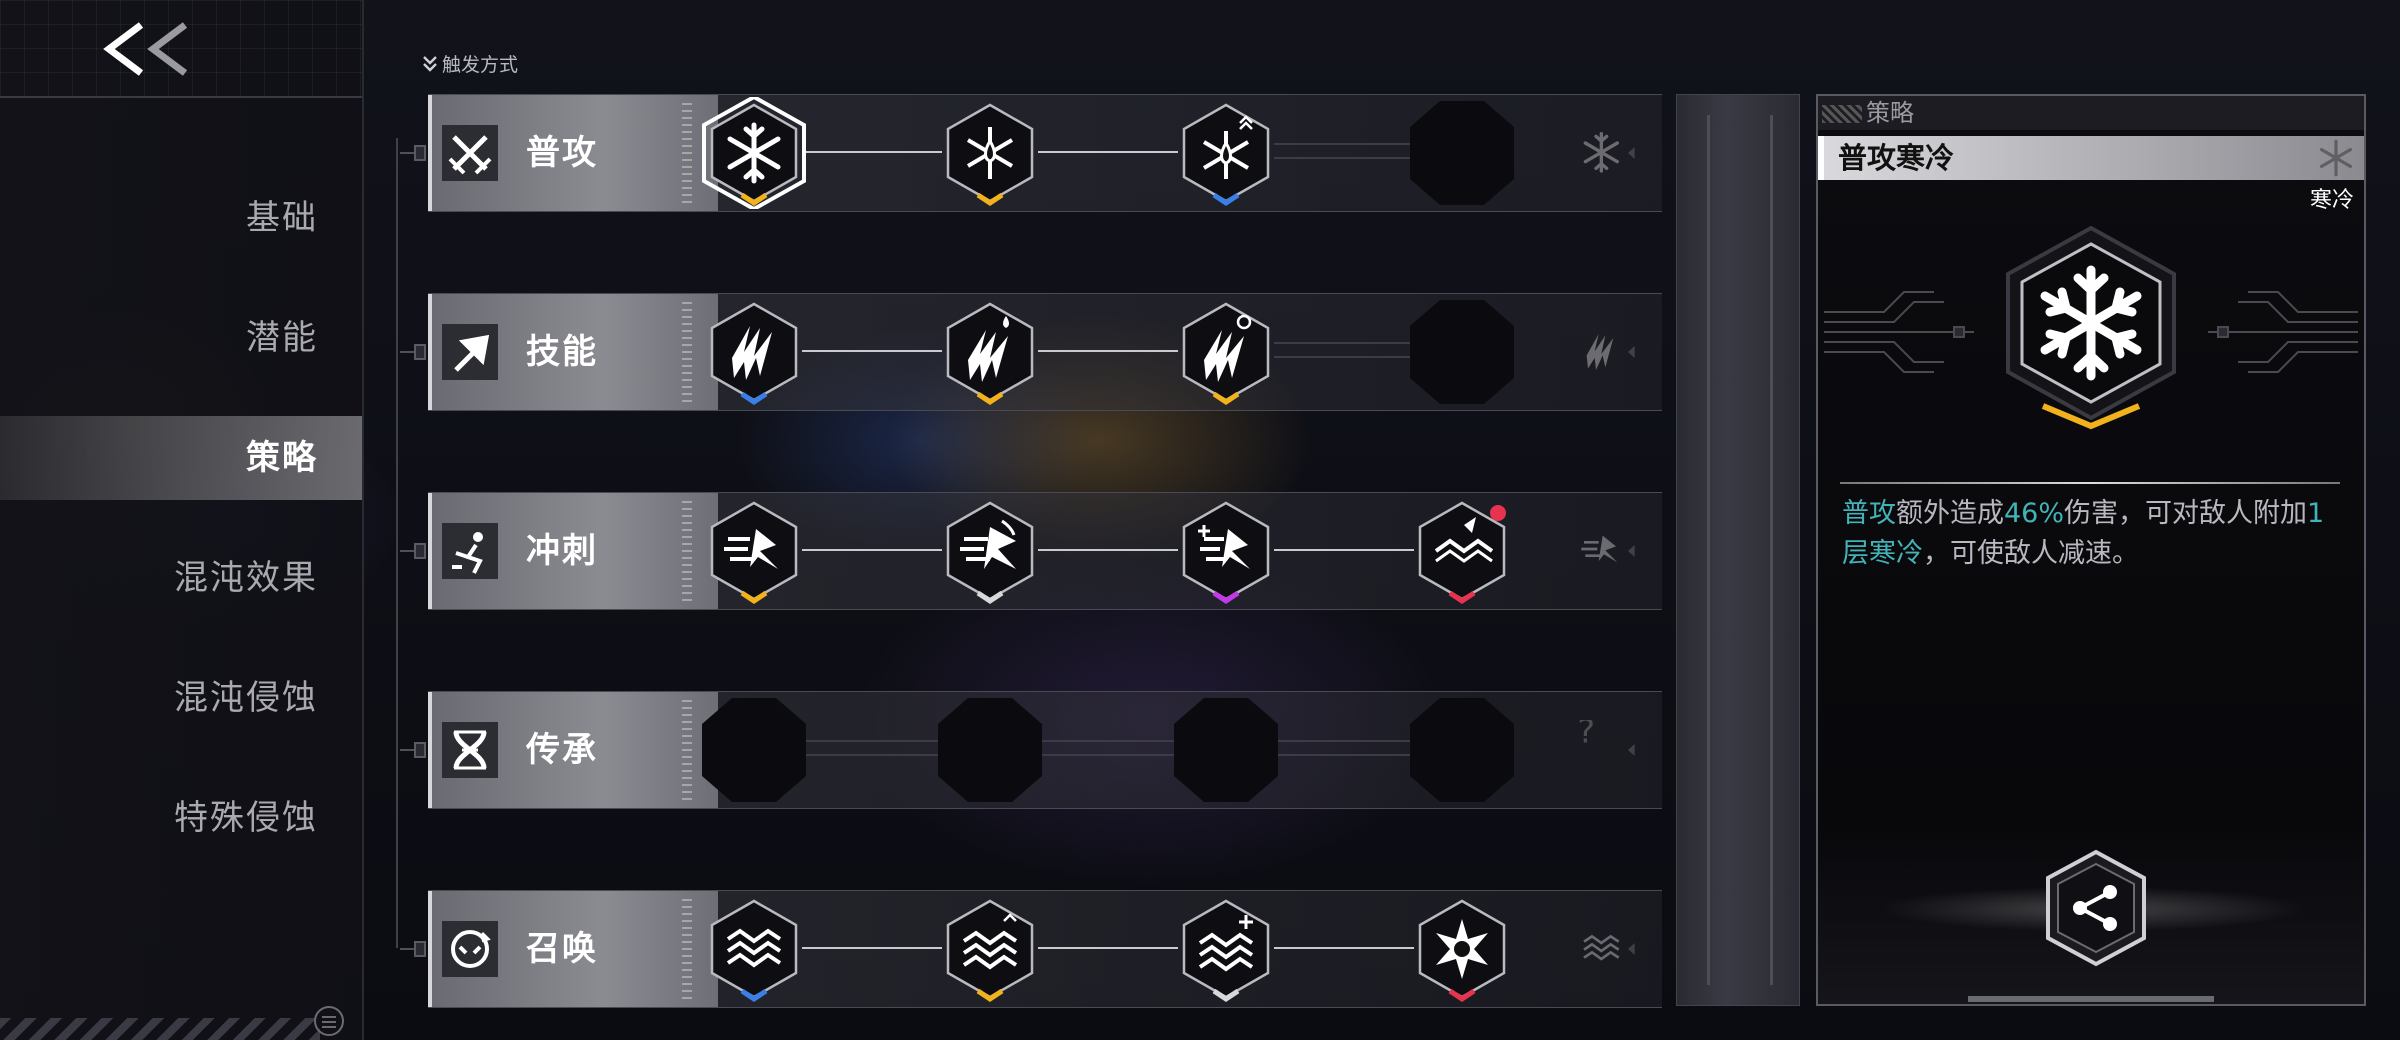 The width and height of the screenshot is (2400, 1040). What do you see at coordinates (168, 698) in the screenshot?
I see `nav-item-chaos-erosion: 混沌侵蚀` at bounding box center [168, 698].